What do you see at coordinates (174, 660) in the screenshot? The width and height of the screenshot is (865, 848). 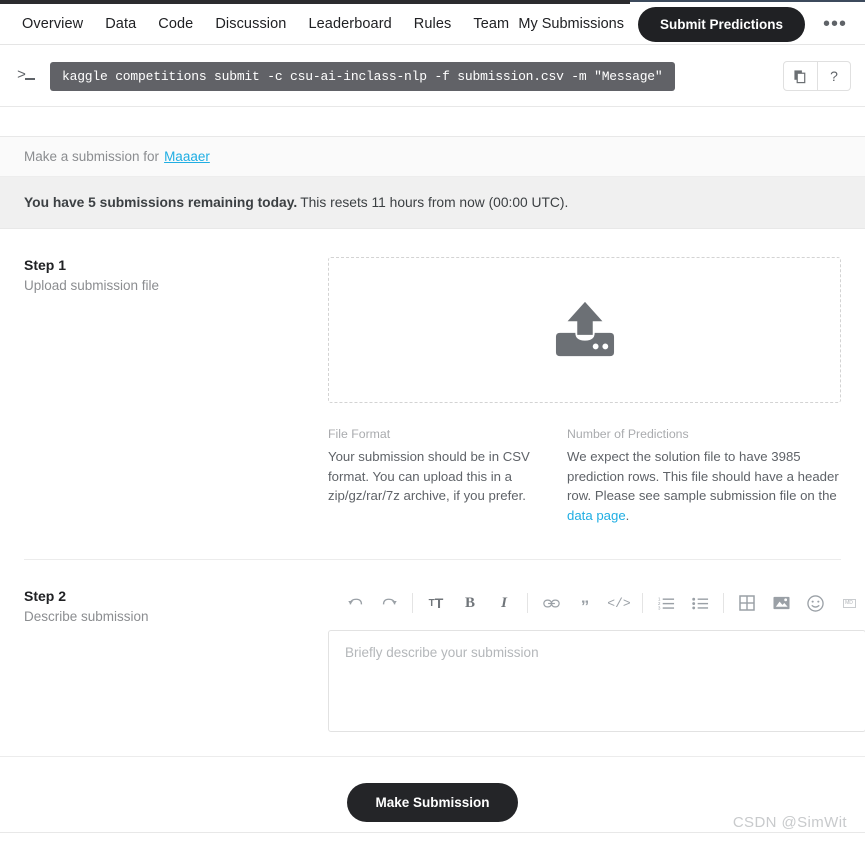 I see `step-2-labels: Step 2 Describe submission` at bounding box center [174, 660].